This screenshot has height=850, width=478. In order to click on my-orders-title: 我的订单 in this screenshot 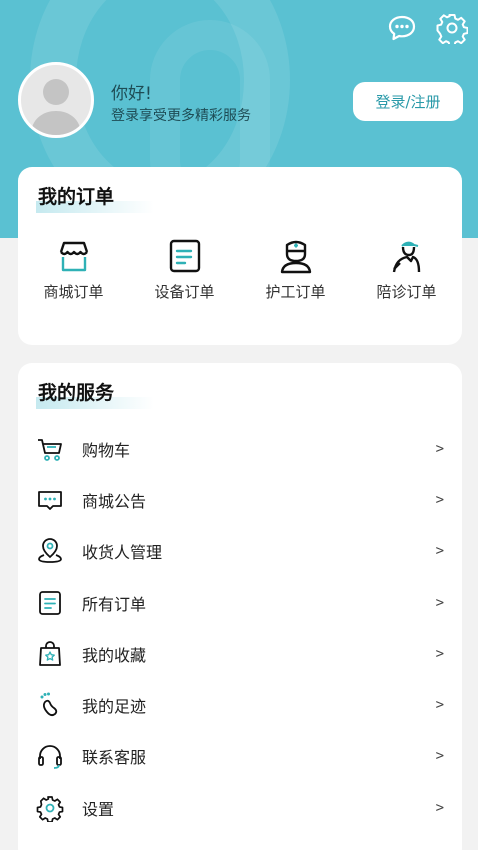, I will do `click(95, 197)`.